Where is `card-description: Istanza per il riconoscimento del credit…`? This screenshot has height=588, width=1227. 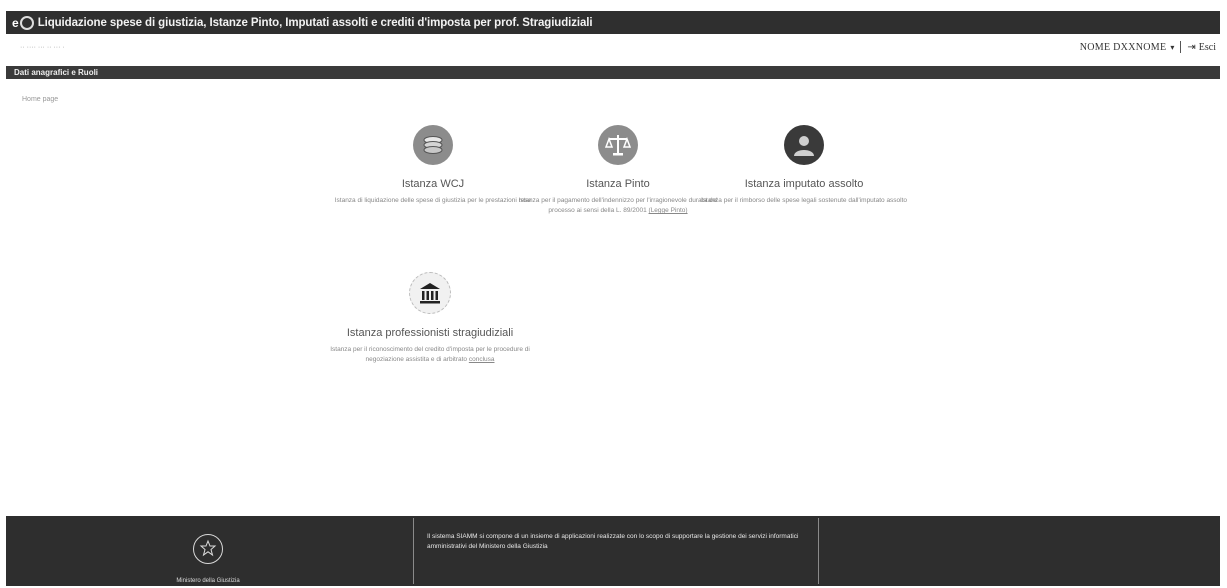 card-description: Istanza per il riconoscimento del credit… is located at coordinates (430, 355).